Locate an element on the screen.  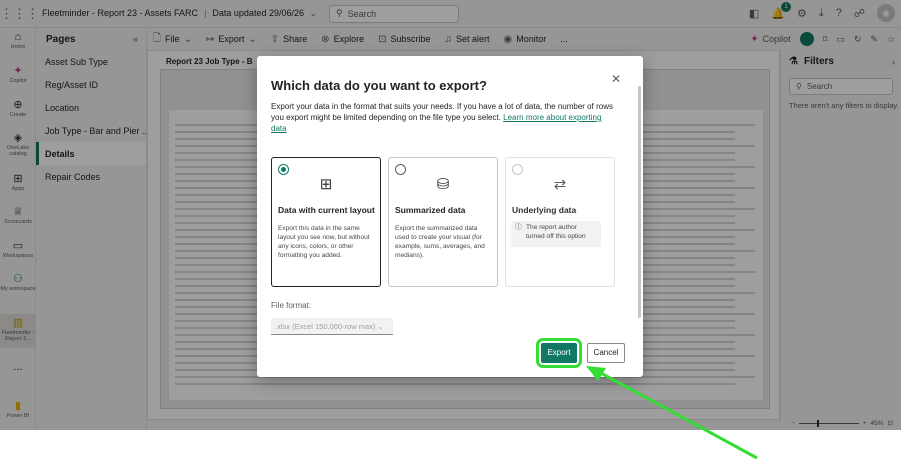
radio-summarized-data is located at coordinates (400, 169).